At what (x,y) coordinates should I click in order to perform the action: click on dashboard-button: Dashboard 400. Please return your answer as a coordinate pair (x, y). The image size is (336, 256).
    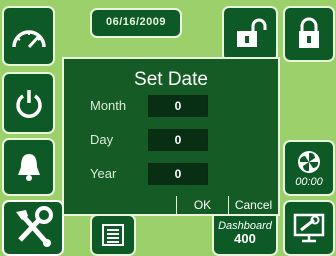
    Looking at the image, I should click on (245, 233).